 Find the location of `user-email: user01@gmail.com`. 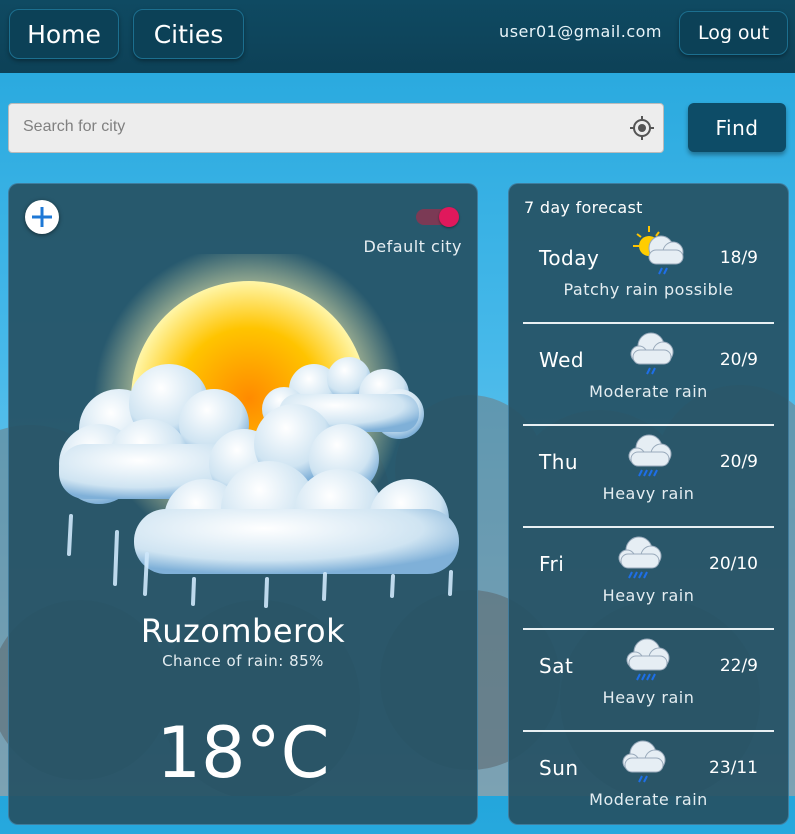

user-email: user01@gmail.com is located at coordinates (580, 31).